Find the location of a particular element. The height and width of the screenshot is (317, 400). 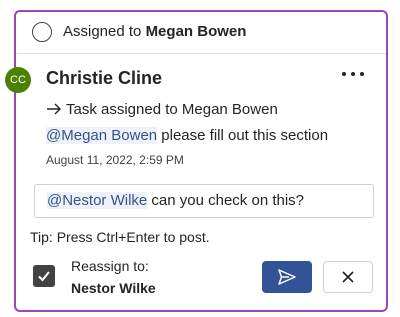

activity-text: Task assigned to Megan Bowen is located at coordinates (172, 109).